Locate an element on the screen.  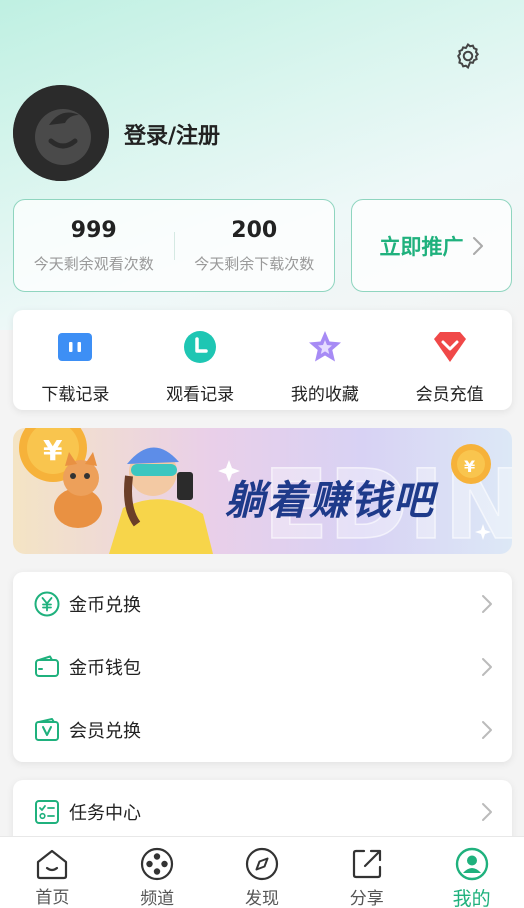
menu-item-coin-exchange: 金币兑换 is located at coordinates (262, 603).